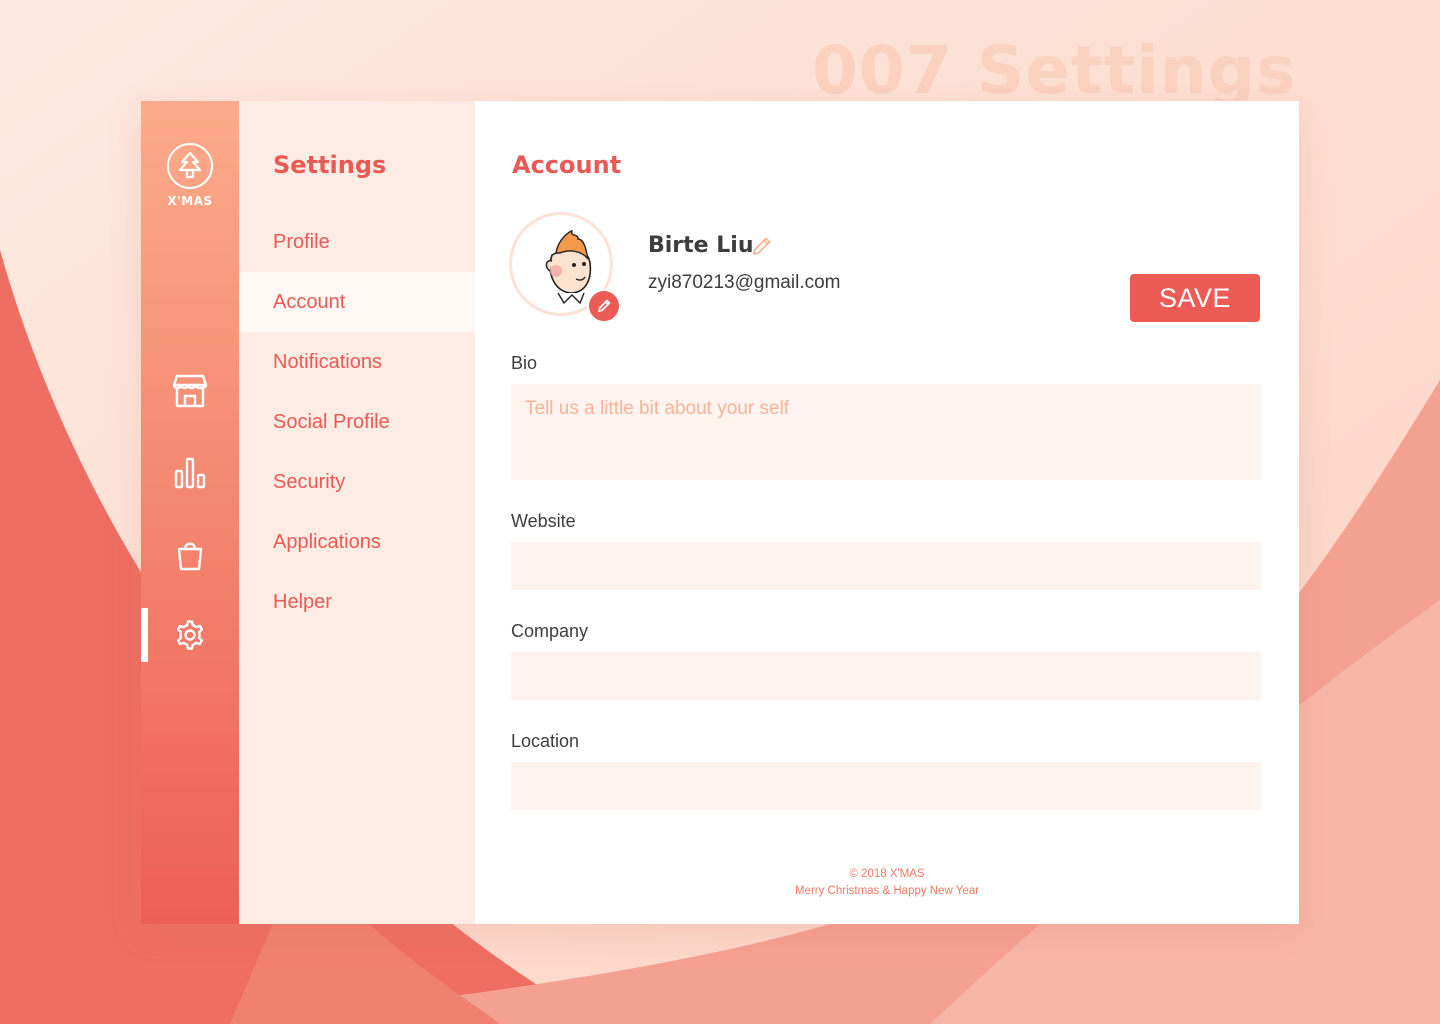  Describe the element at coordinates (543, 521) in the screenshot. I see `website-label: Website` at that location.